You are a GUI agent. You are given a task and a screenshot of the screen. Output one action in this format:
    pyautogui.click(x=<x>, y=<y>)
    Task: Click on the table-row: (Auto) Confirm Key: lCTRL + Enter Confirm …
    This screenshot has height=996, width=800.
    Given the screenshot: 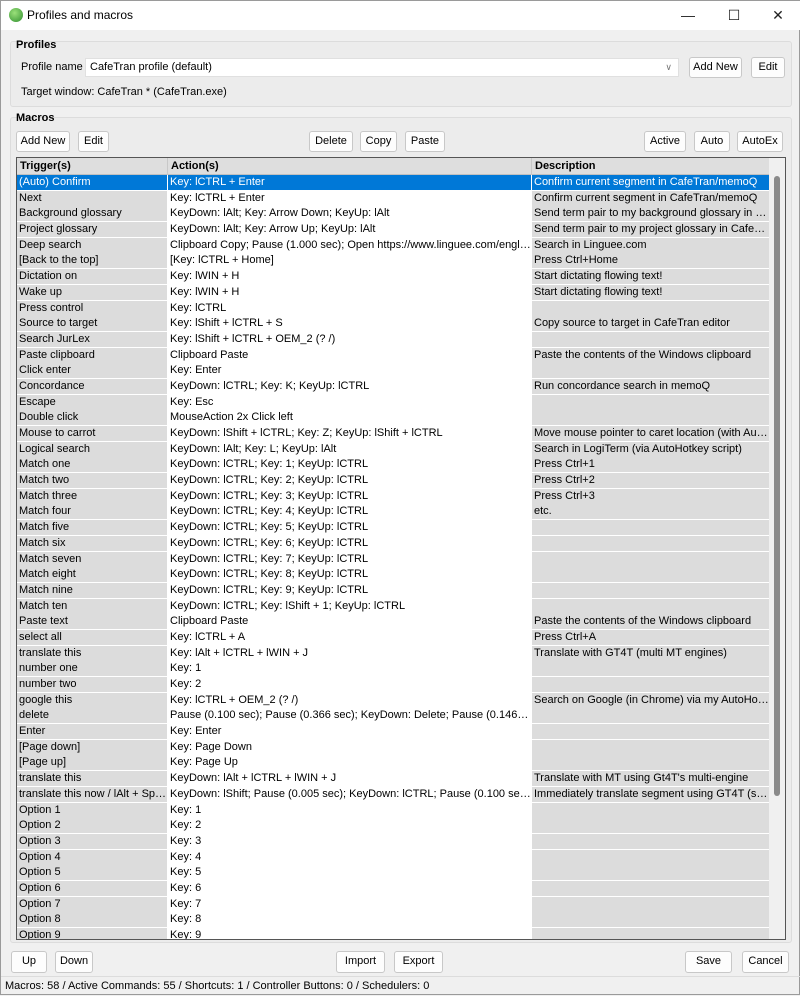 What is the action you would take?
    pyautogui.click(x=393, y=183)
    